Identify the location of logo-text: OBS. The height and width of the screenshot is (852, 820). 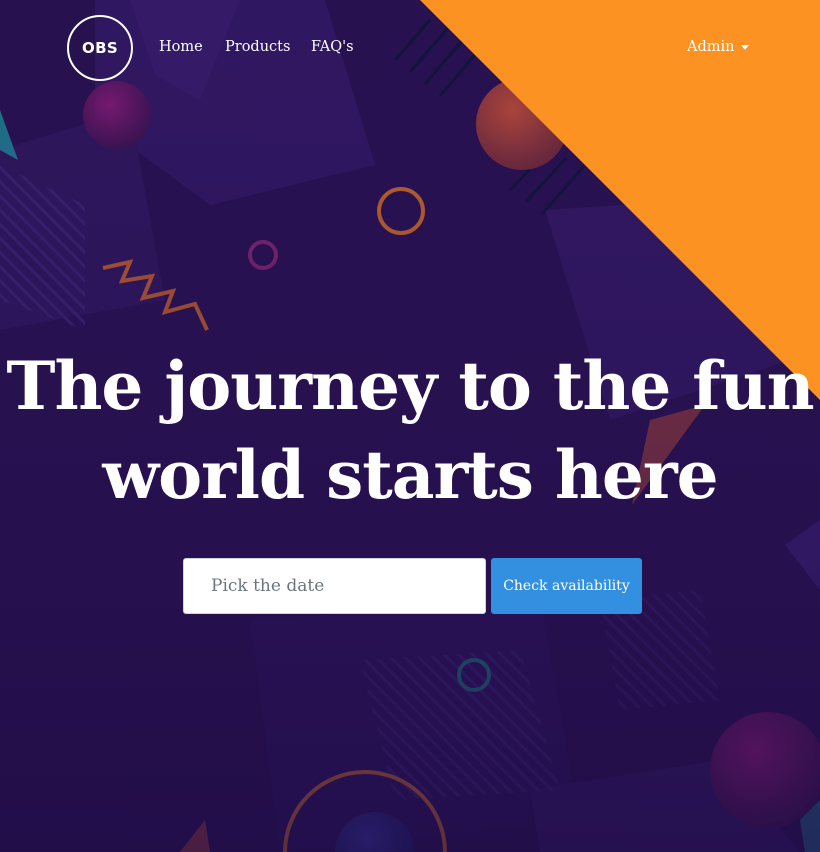
(100, 48).